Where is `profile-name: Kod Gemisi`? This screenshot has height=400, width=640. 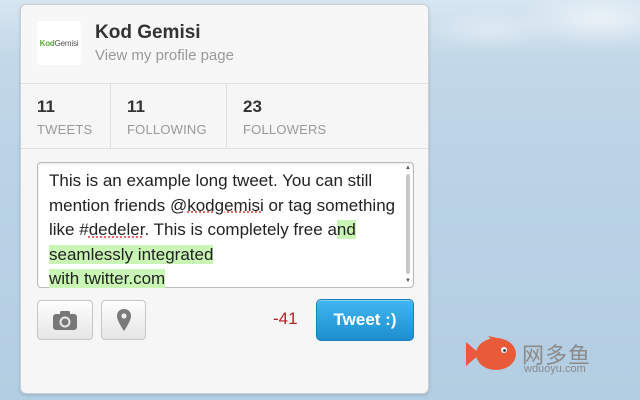
profile-name: Kod Gemisi is located at coordinates (148, 32).